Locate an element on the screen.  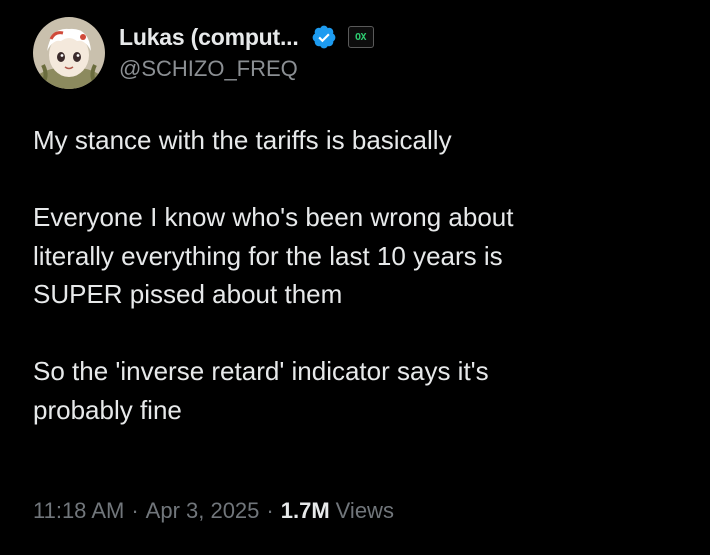
tweet-date: Apr 3, 2025 is located at coordinates (203, 511).